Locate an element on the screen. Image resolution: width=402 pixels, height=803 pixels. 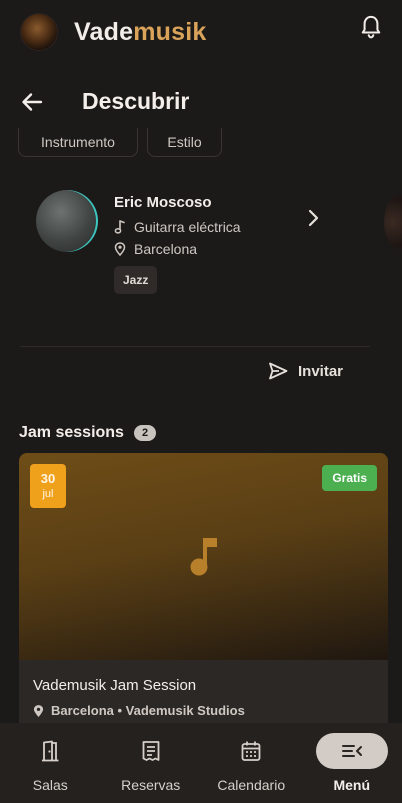
nav-item-menu: Menú is located at coordinates (352, 763).